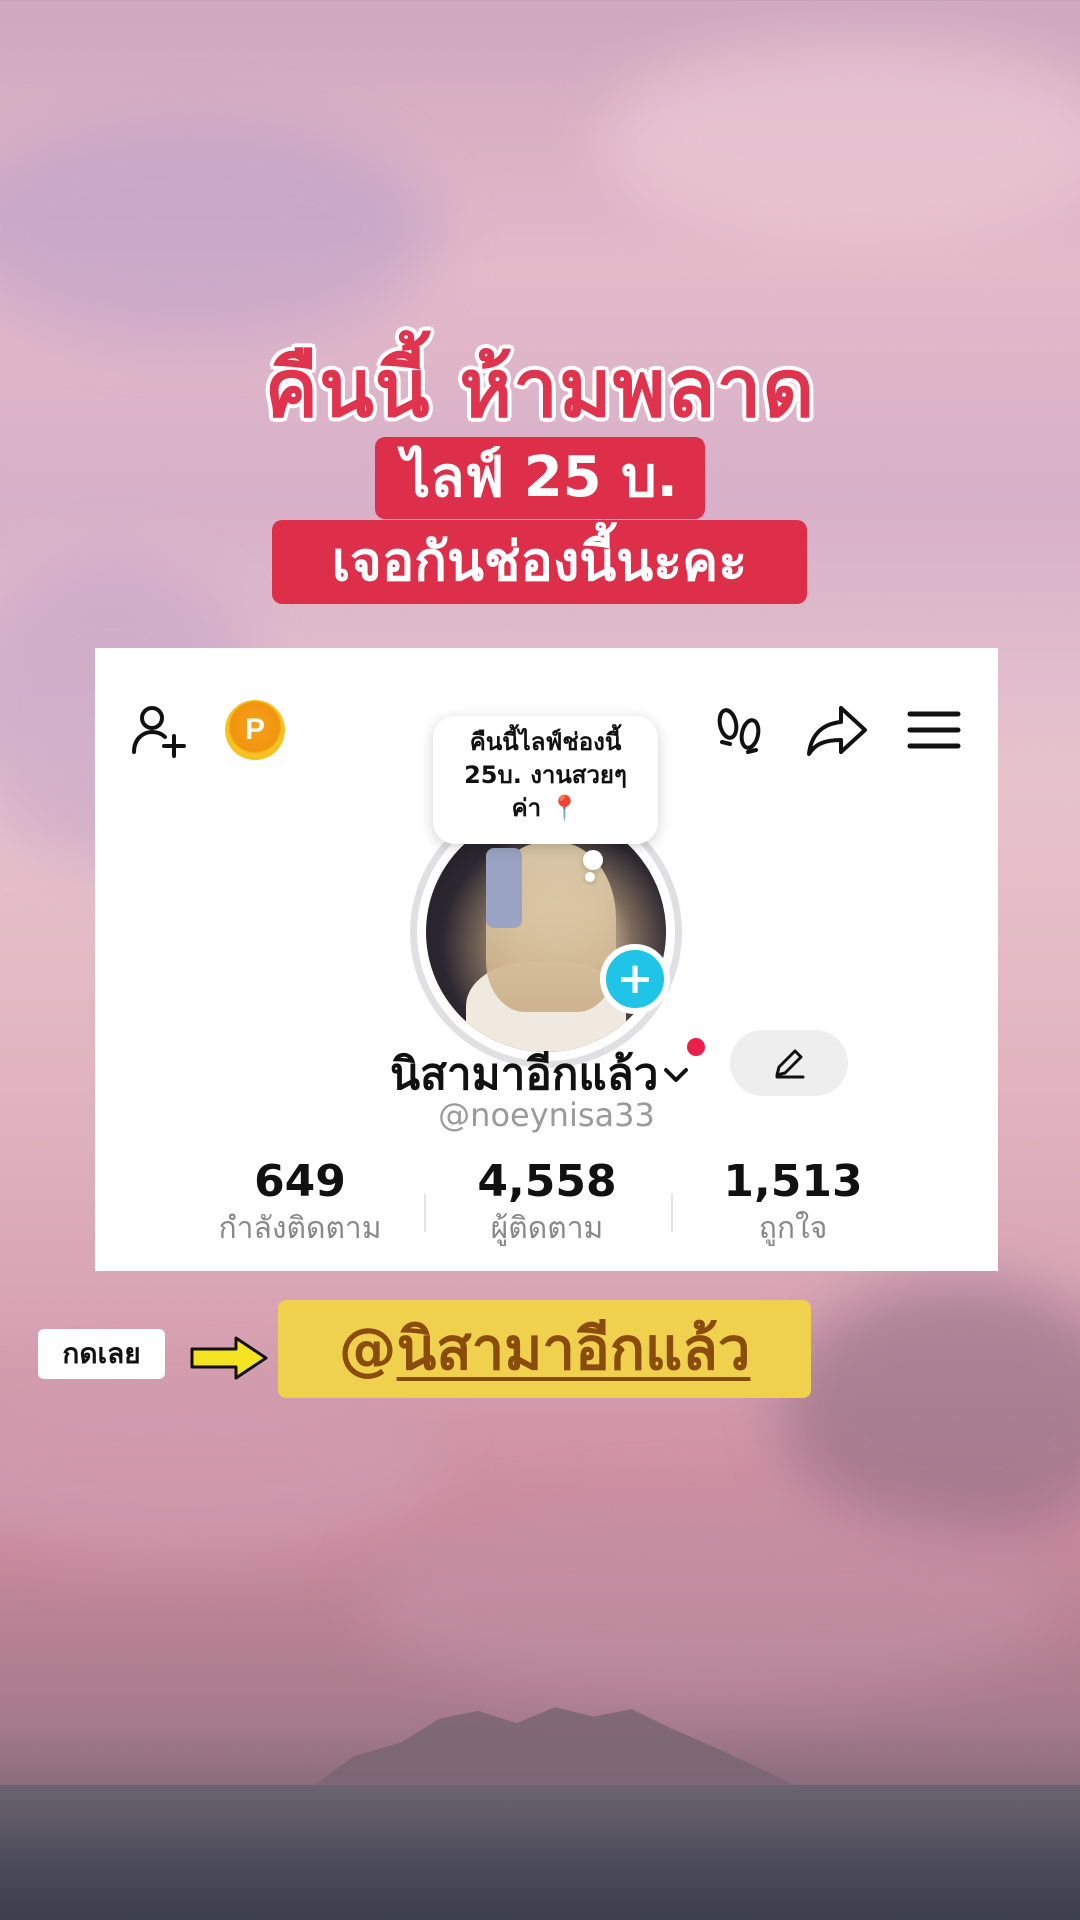 This screenshot has width=1080, height=1920. I want to click on profile-link-button: @นิสามาอีกแล้ว, so click(544, 1349).